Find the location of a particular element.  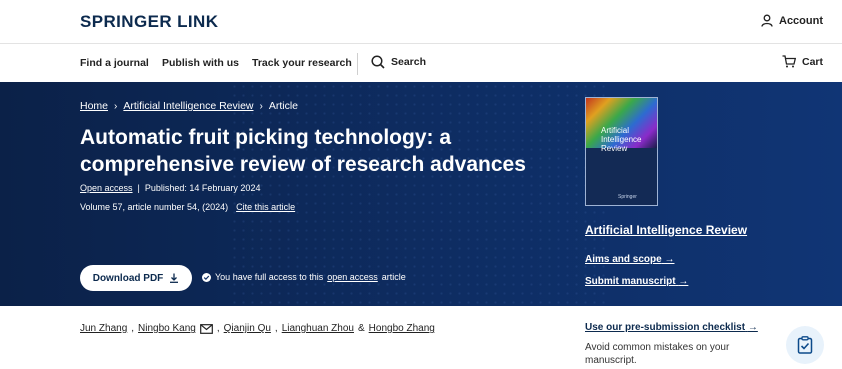

download-pdf-label: Download PDF is located at coordinates (128, 278).